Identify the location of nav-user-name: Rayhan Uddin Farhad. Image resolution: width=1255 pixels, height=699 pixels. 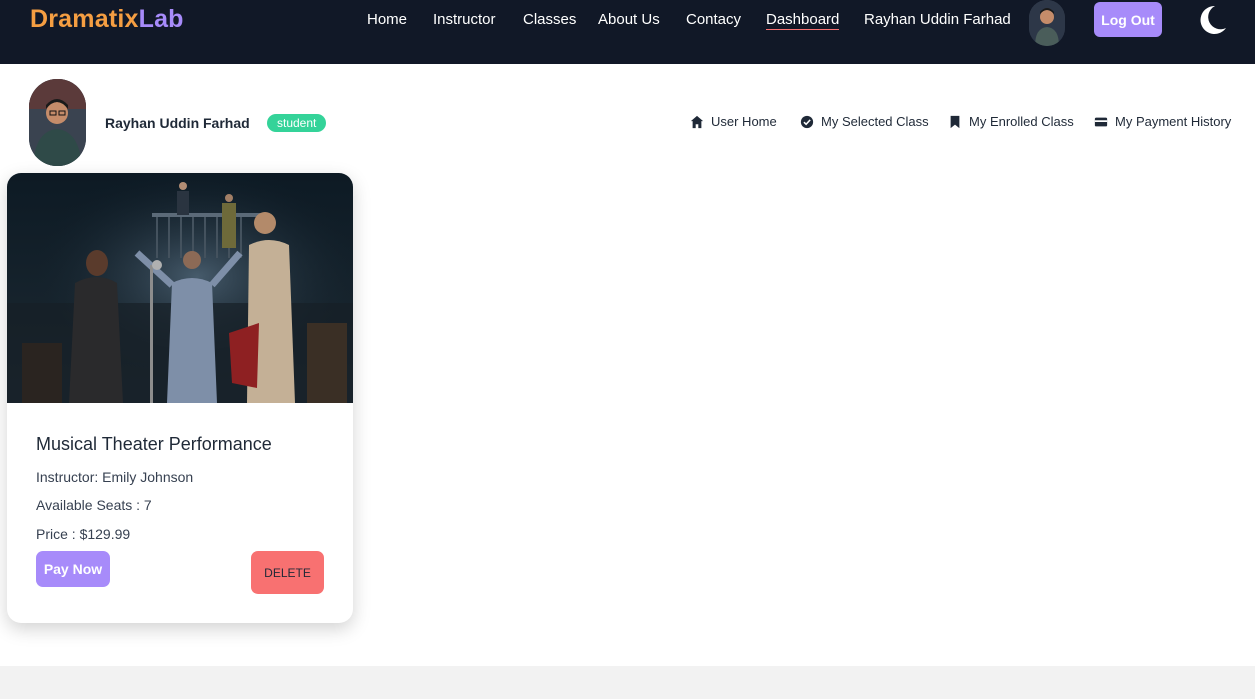
(937, 19).